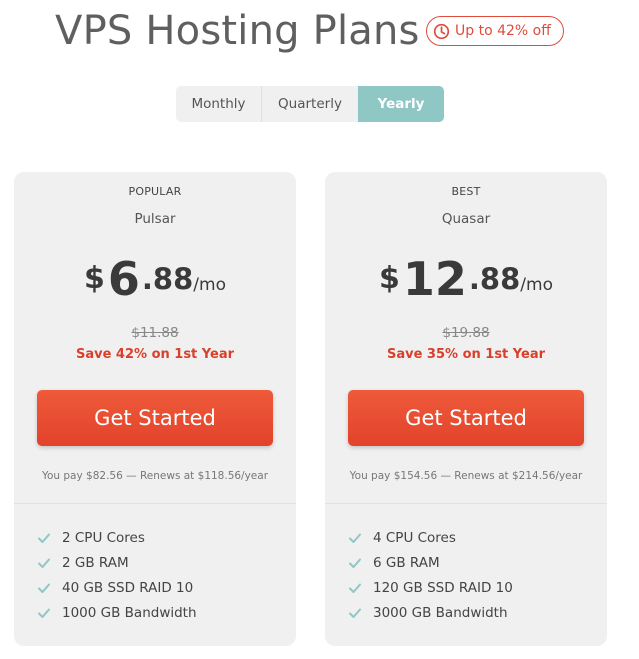 This screenshot has width=639, height=659. What do you see at coordinates (466, 354) in the screenshot?
I see `save-text: Save 35% on 1st Year` at bounding box center [466, 354].